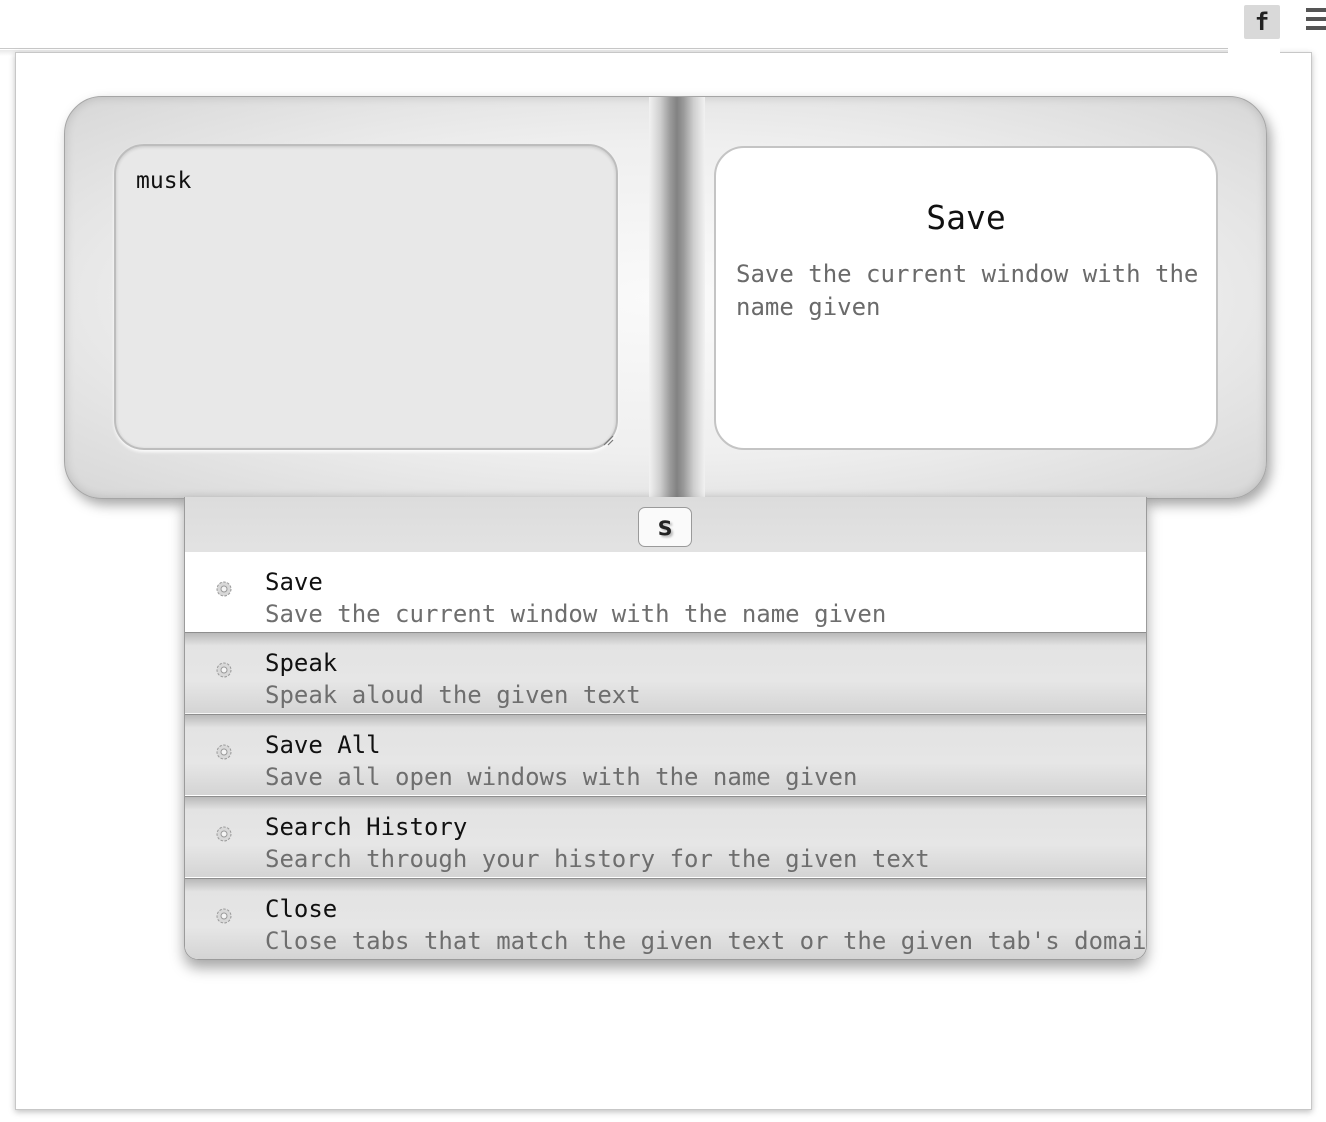 The width and height of the screenshot is (1326, 1122). I want to click on command-input: musk, so click(366, 297).